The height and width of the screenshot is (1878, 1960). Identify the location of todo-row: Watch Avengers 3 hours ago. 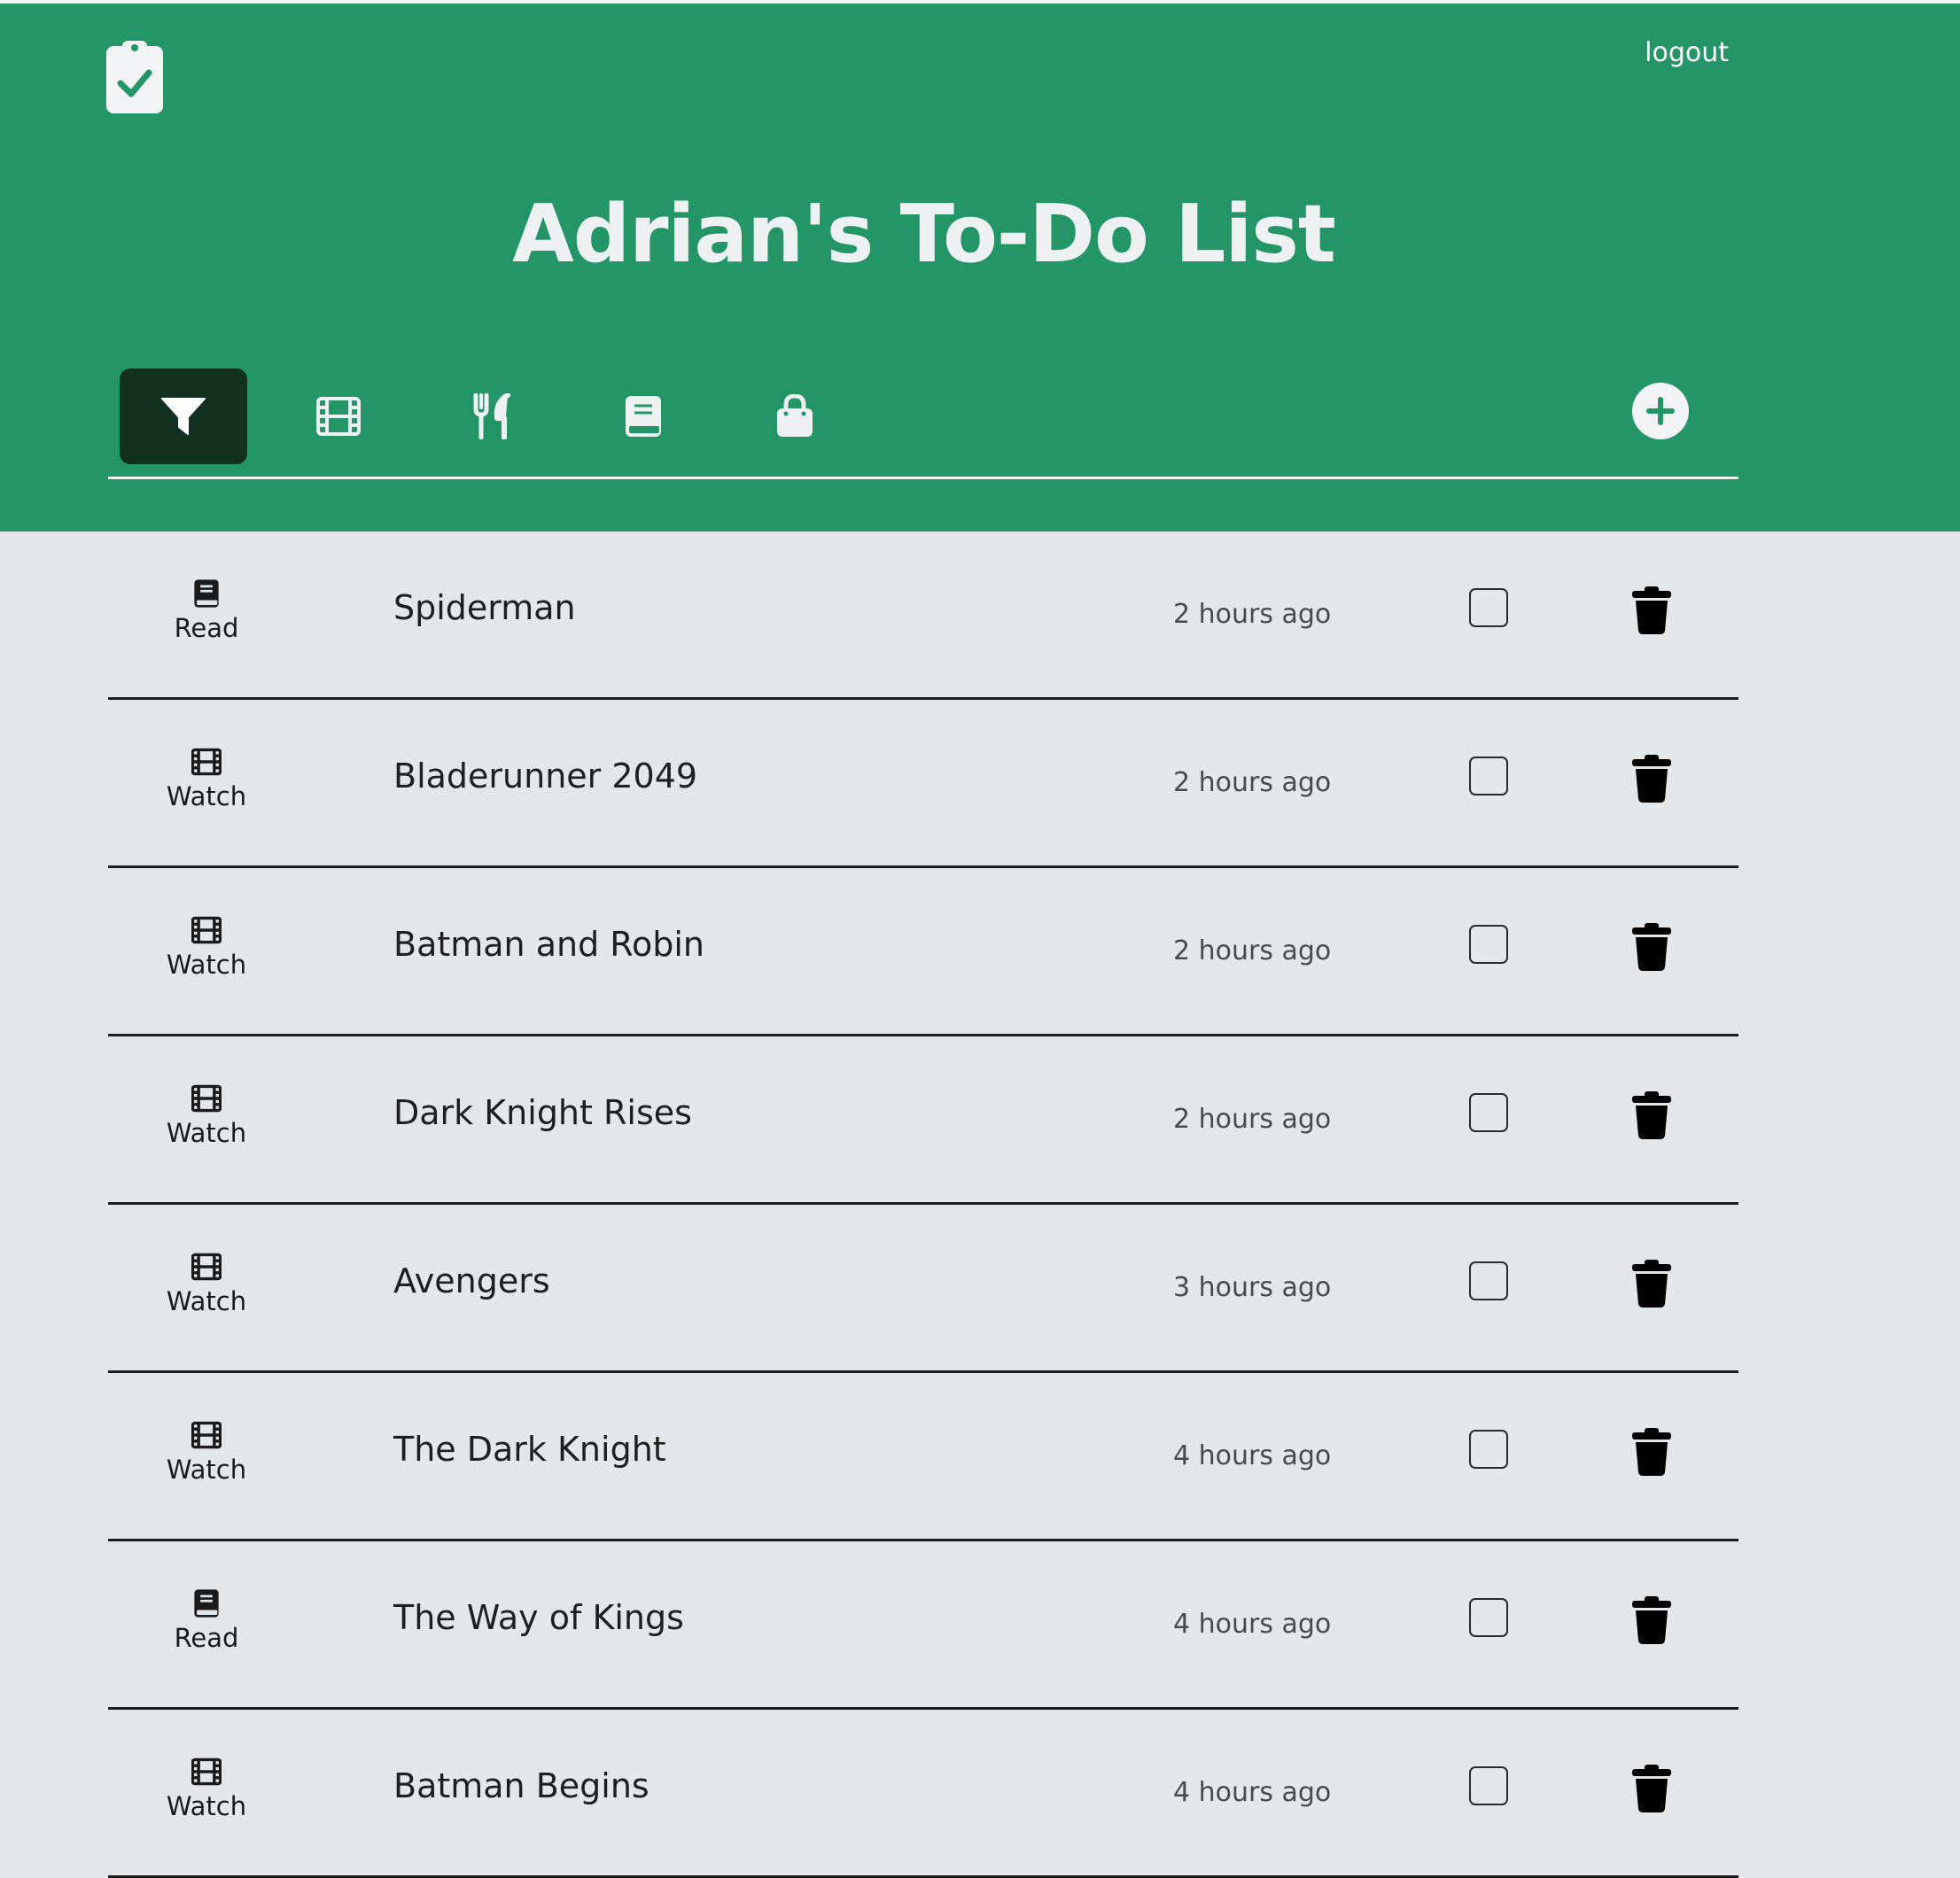
(923, 1289).